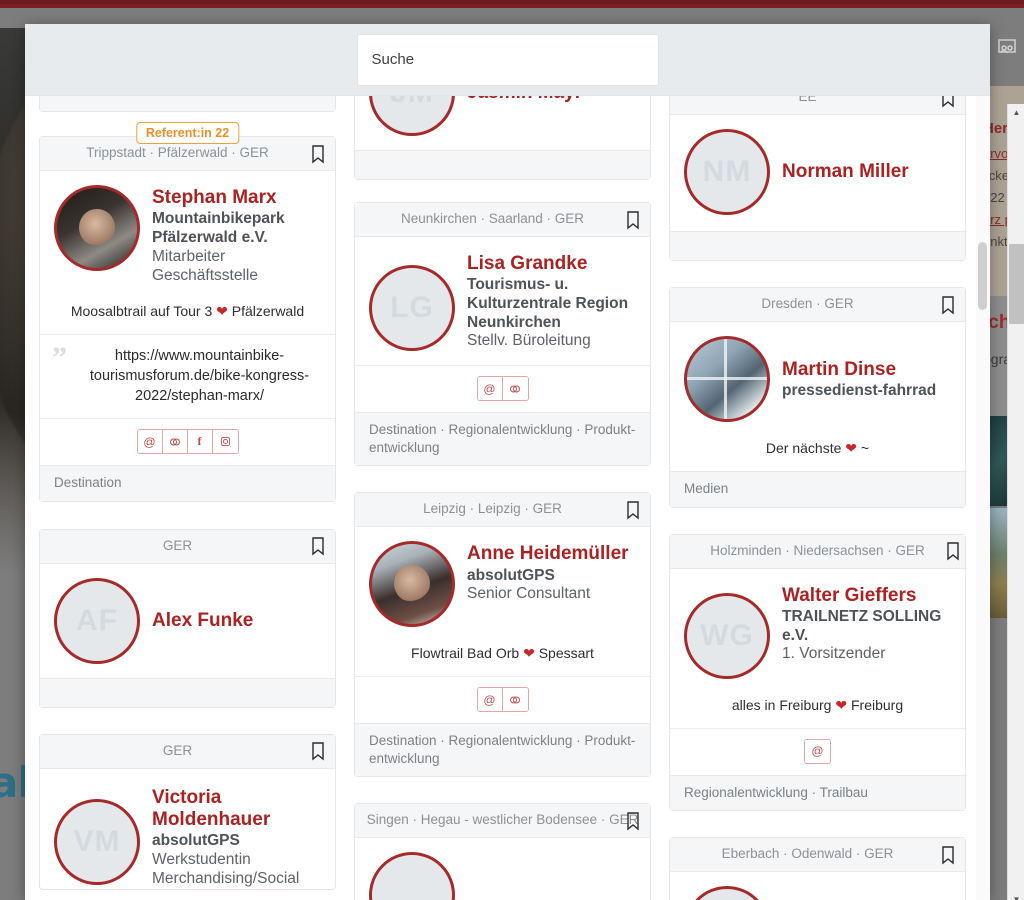 Image resolution: width=1024 pixels, height=900 pixels. I want to click on avatar: WG, so click(727, 635).